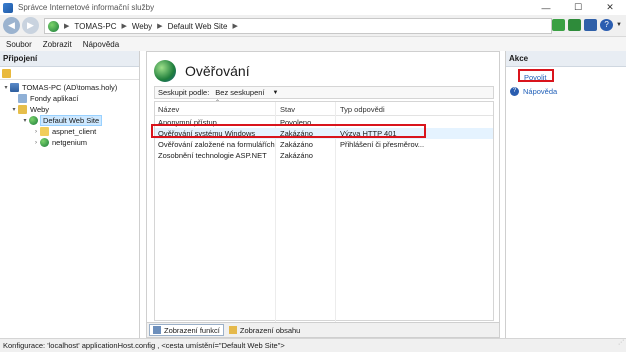  I want to click on annotation-highlight-enable, so click(536, 75).